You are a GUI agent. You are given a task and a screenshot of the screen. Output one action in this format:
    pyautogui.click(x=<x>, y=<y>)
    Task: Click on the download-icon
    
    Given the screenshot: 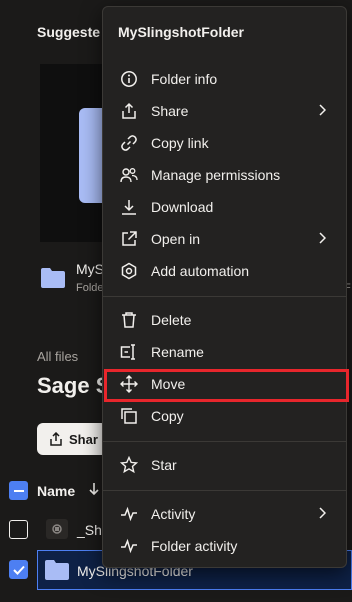 What is the action you would take?
    pyautogui.click(x=129, y=207)
    